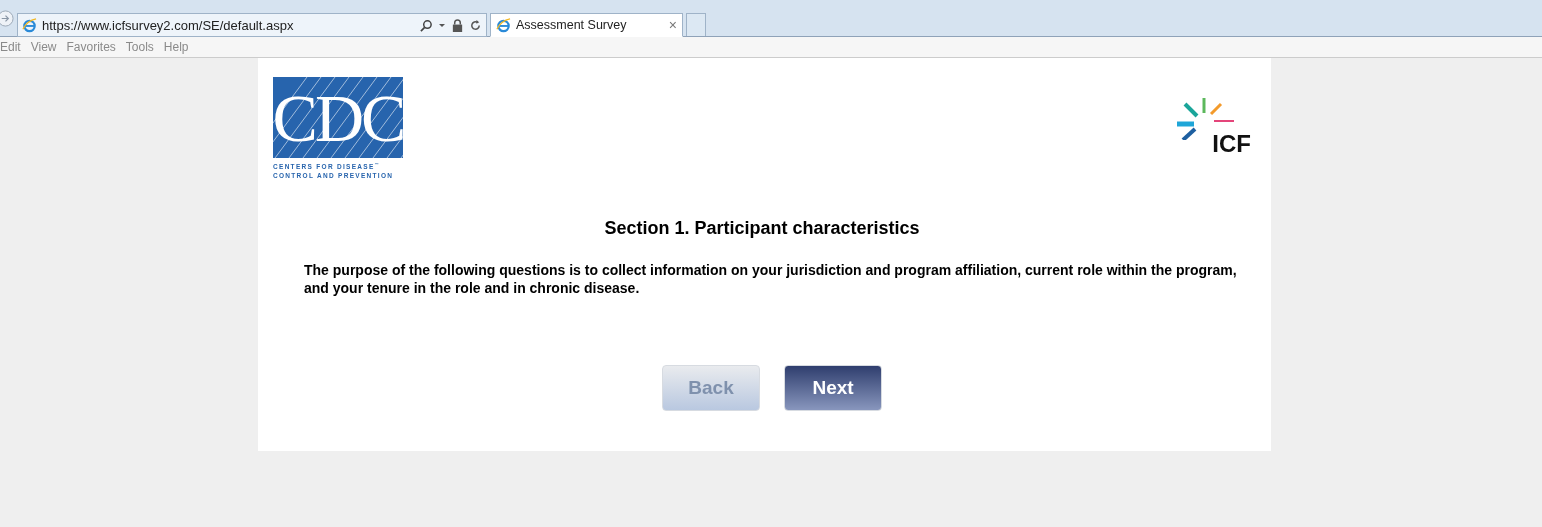 This screenshot has height=527, width=1542. Describe the element at coordinates (176, 47) in the screenshot. I see `menu-item: Help` at that location.